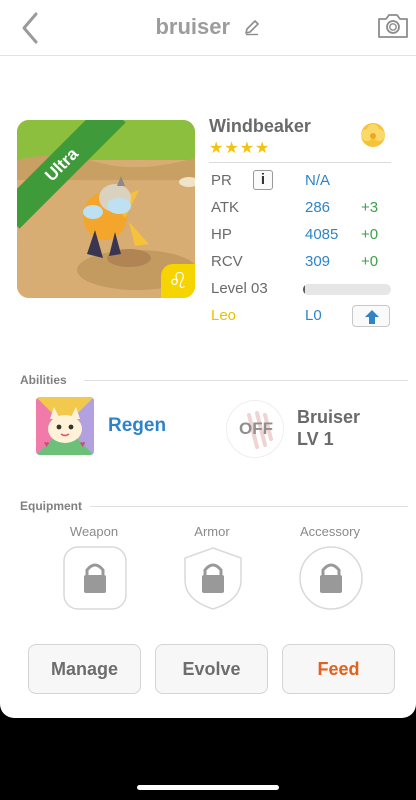 The width and height of the screenshot is (416, 800). I want to click on monster-name: Windbeaker, so click(260, 126).